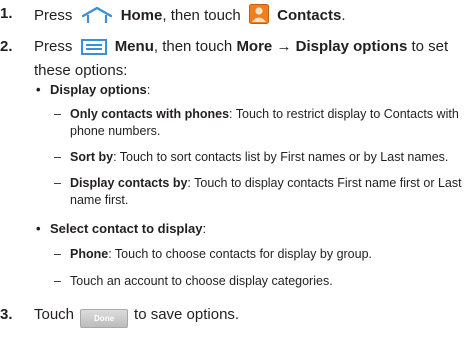  I want to click on step-1: 1. Press Home, then touch Contacts., so click(236, 17).